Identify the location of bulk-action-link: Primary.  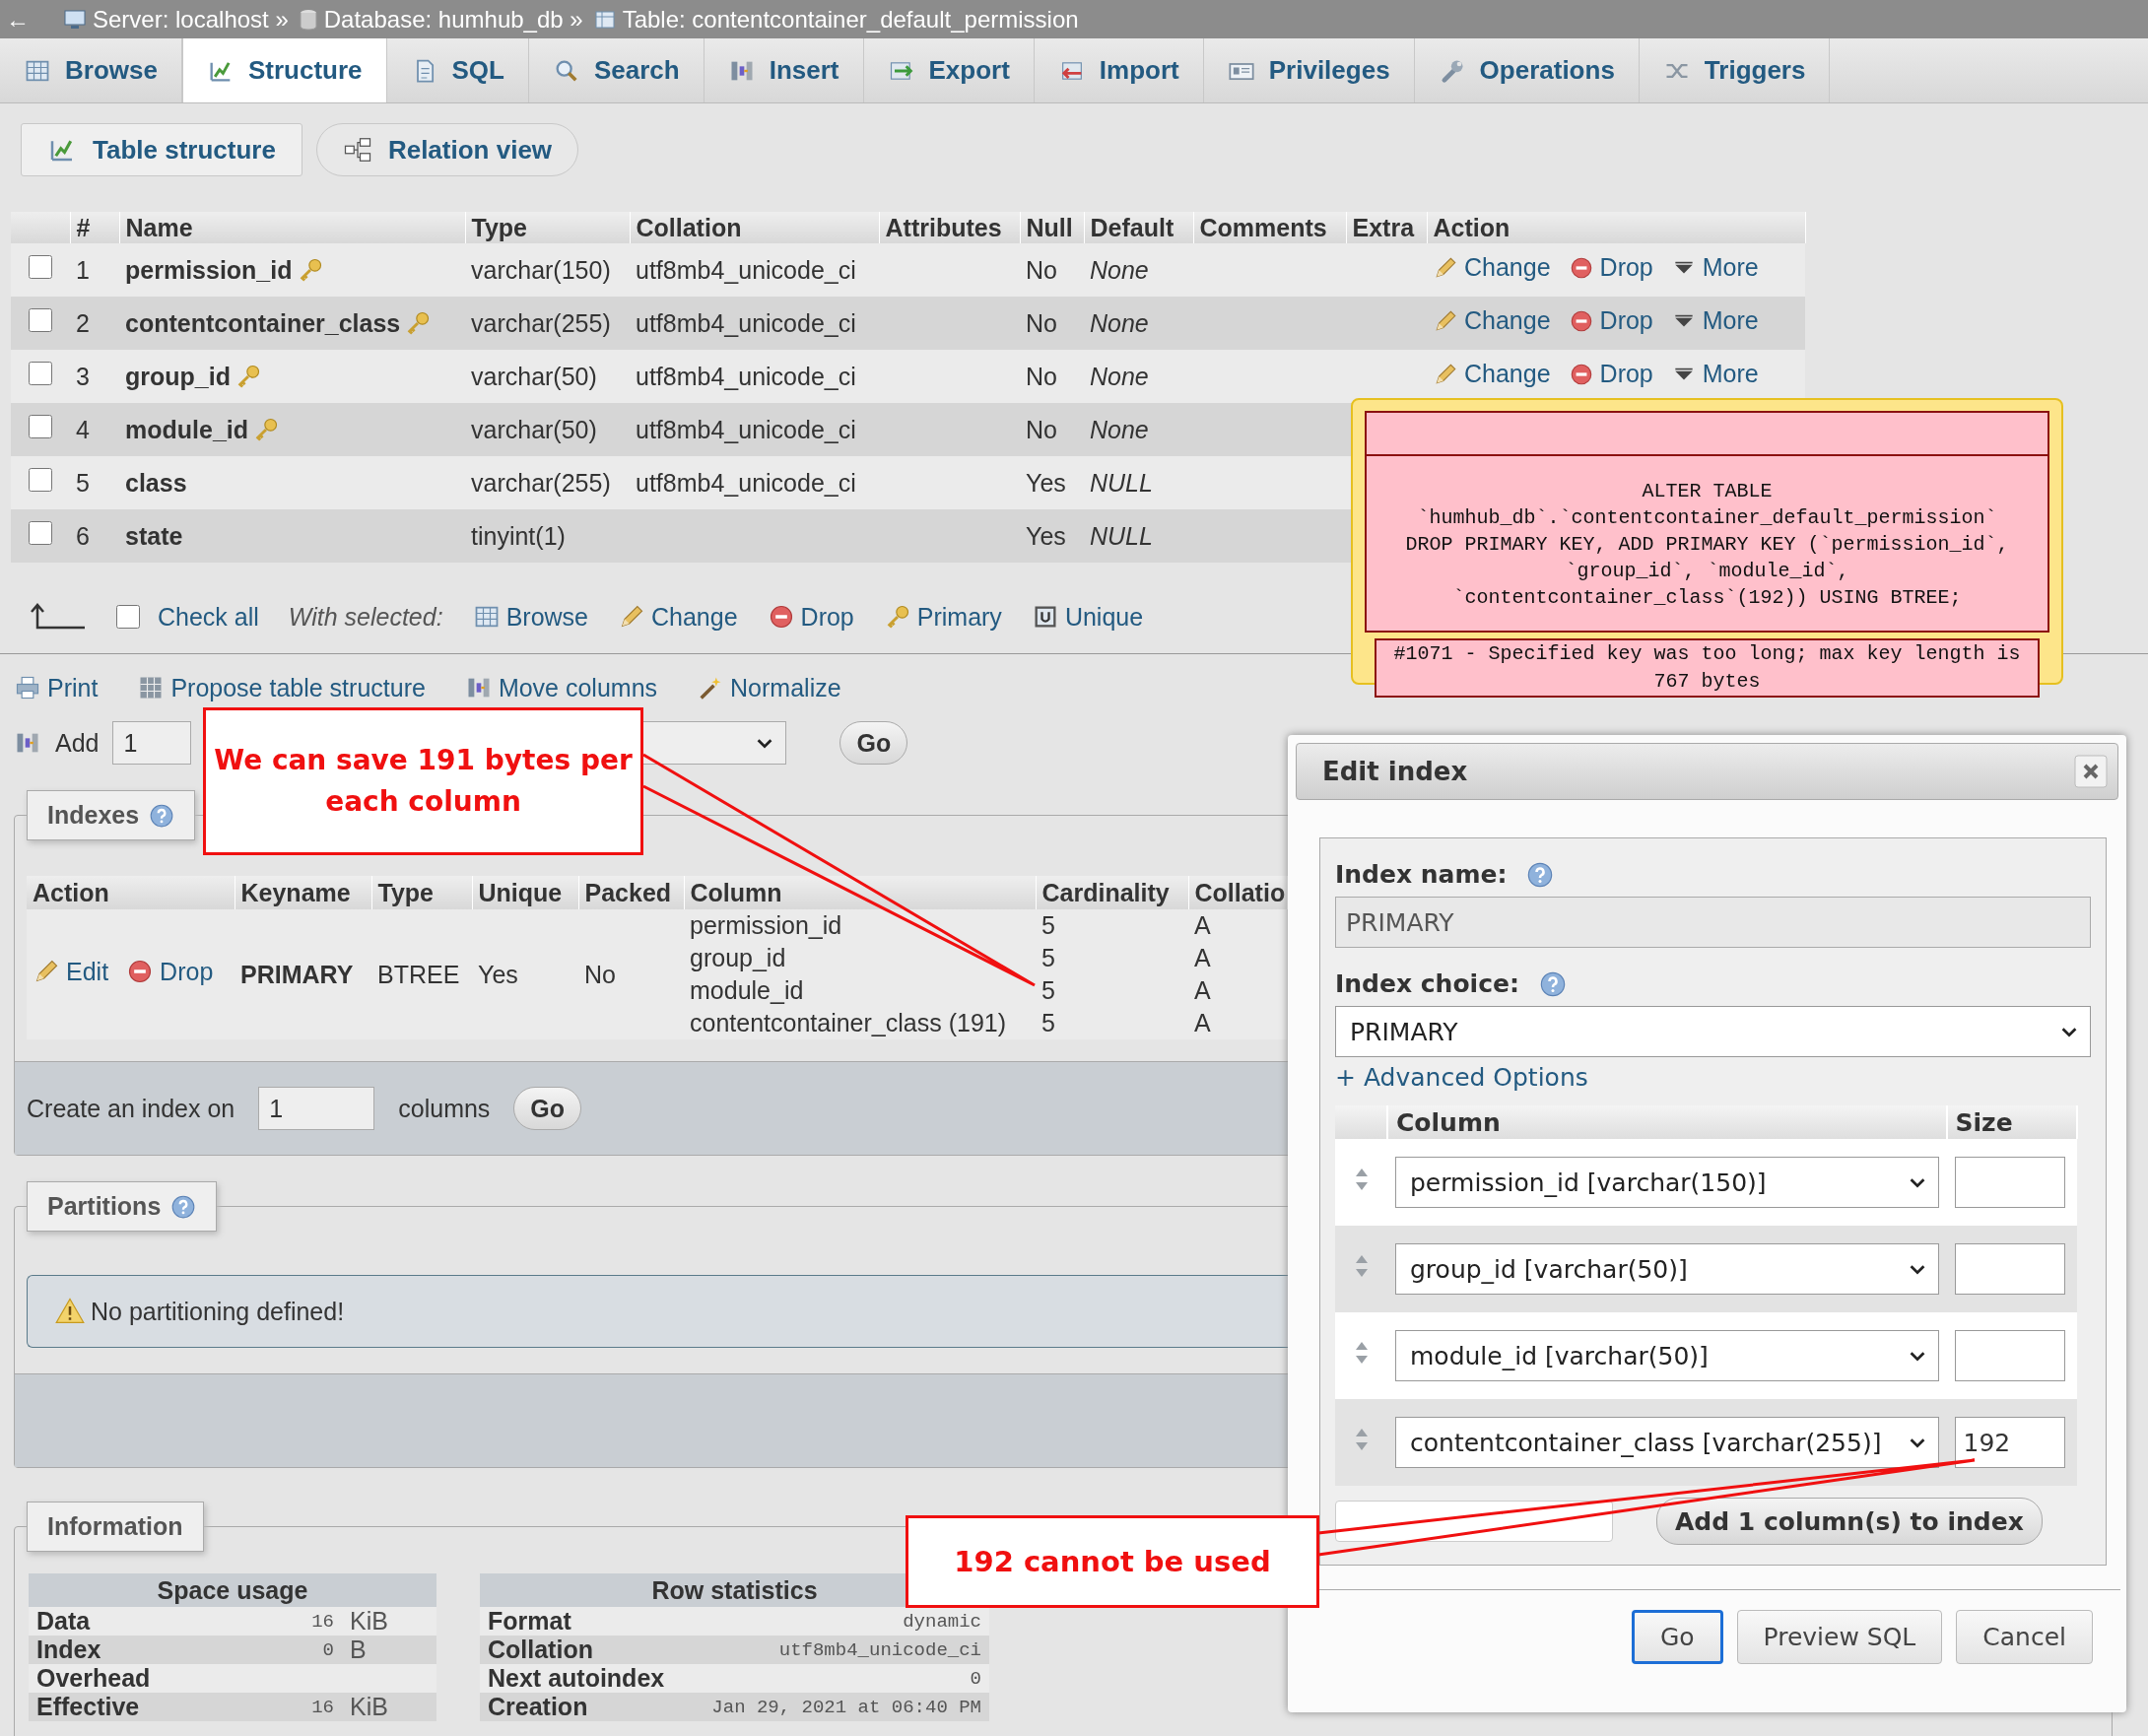
(959, 617).